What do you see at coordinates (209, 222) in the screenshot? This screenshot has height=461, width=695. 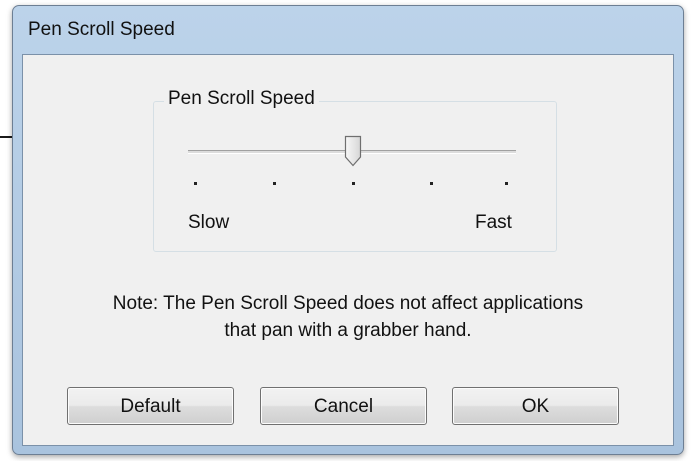 I see `slider-min-label: Slow` at bounding box center [209, 222].